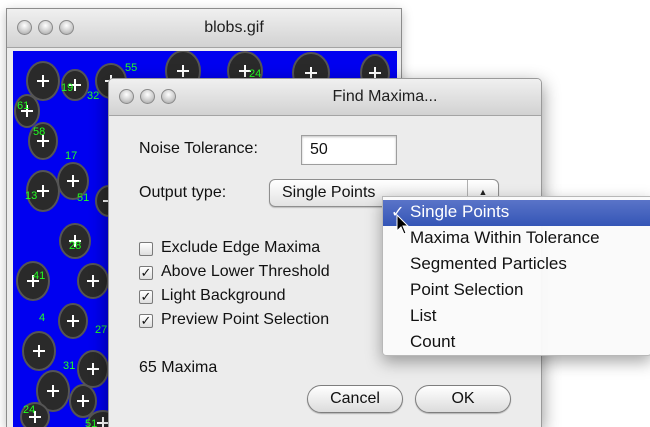  I want to click on menu-item-list: List, so click(516, 317).